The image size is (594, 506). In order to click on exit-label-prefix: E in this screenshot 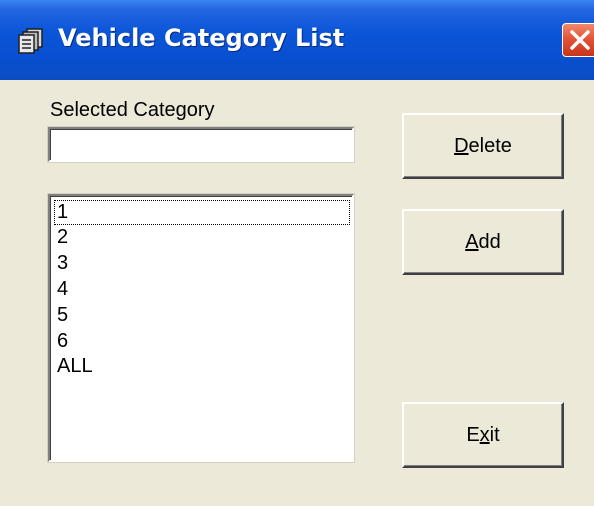, I will do `click(473, 435)`.